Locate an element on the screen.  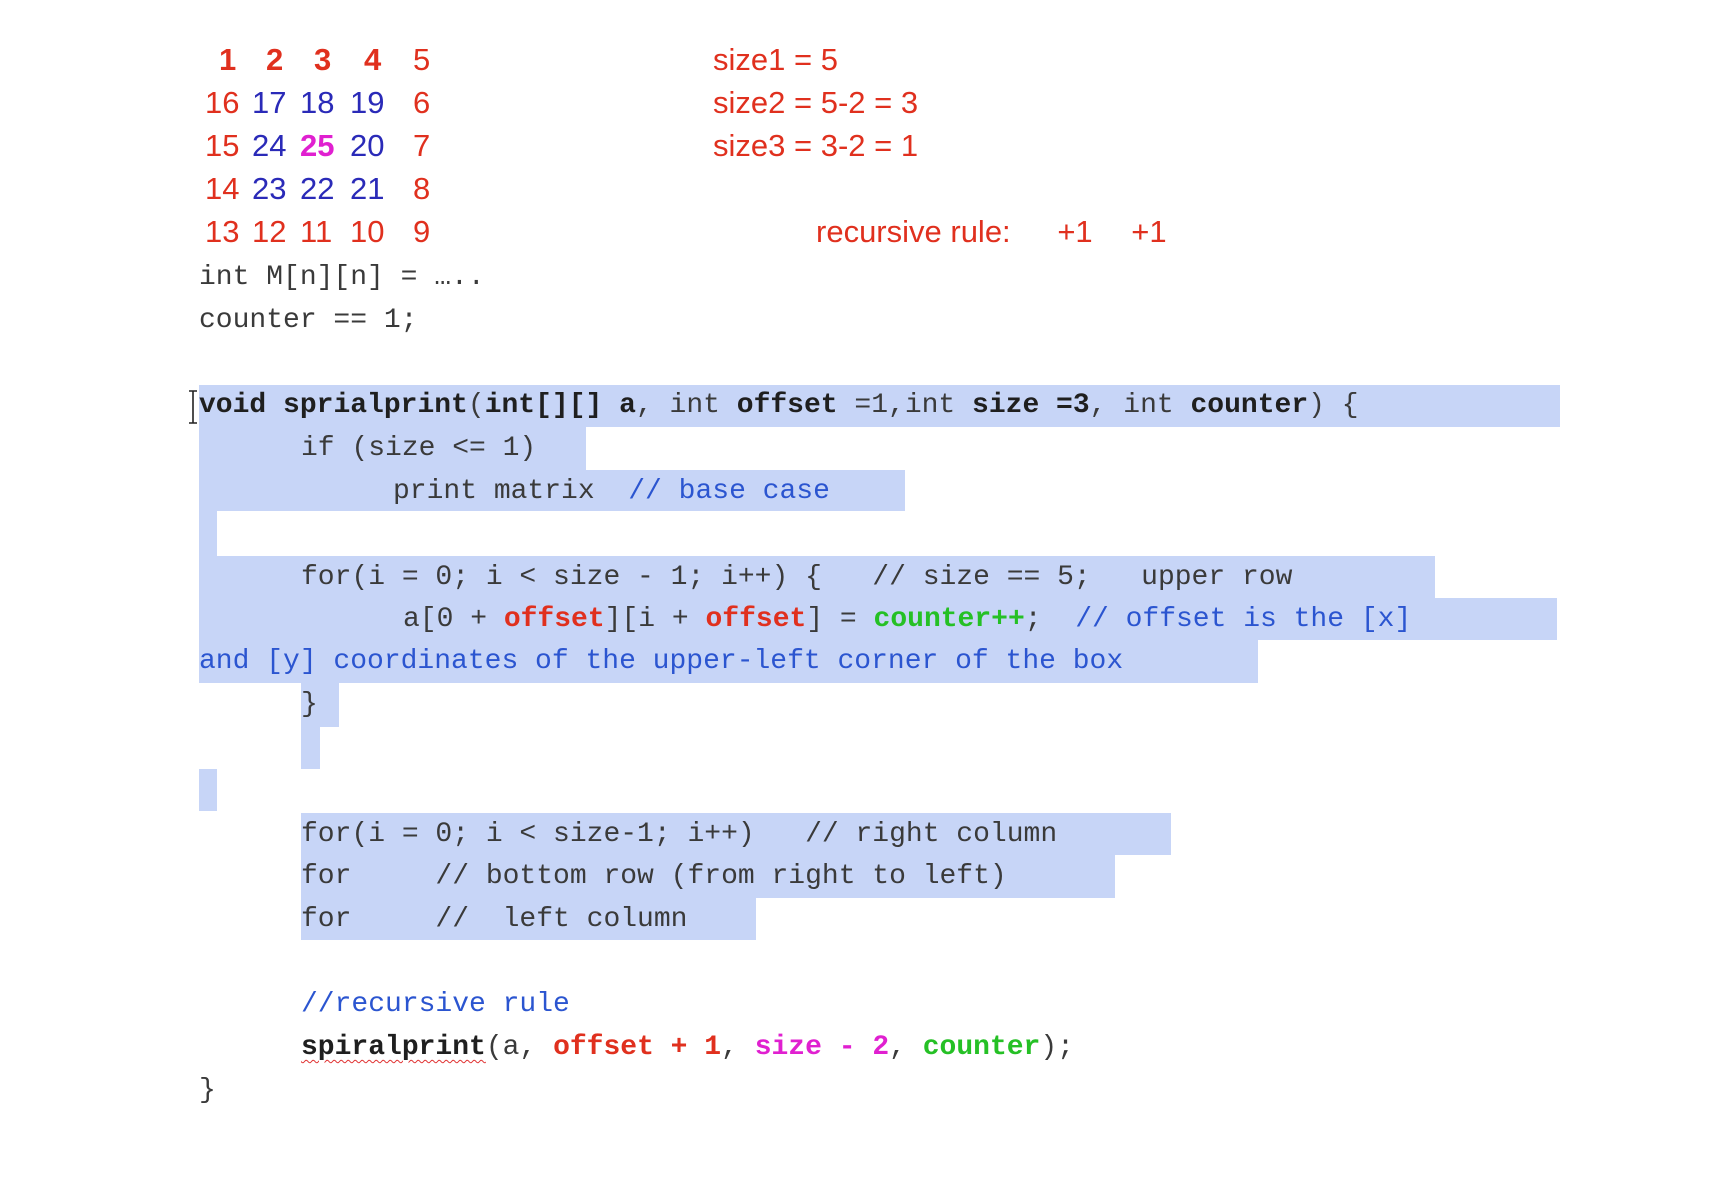
paren: ( is located at coordinates (476, 405).